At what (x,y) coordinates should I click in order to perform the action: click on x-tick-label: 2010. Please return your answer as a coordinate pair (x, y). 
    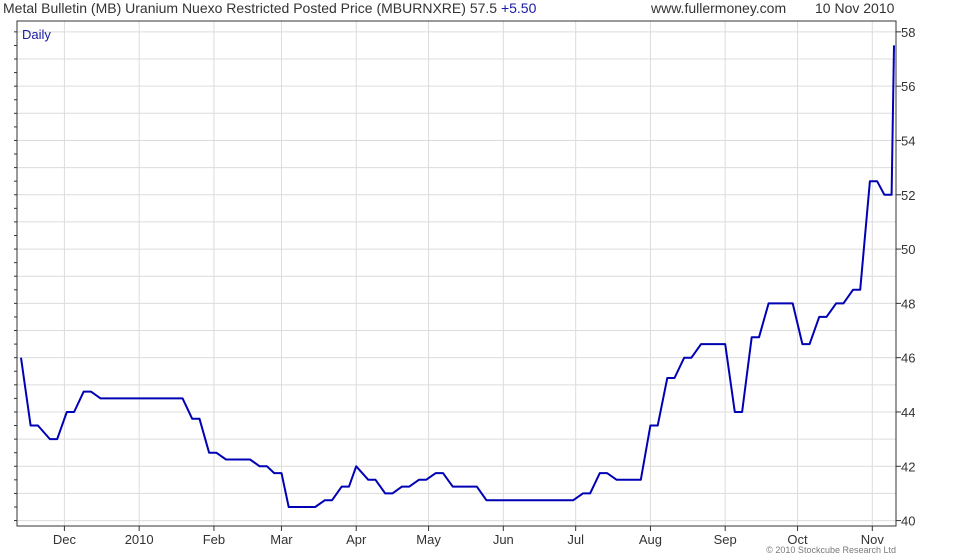
    Looking at the image, I should click on (139, 539).